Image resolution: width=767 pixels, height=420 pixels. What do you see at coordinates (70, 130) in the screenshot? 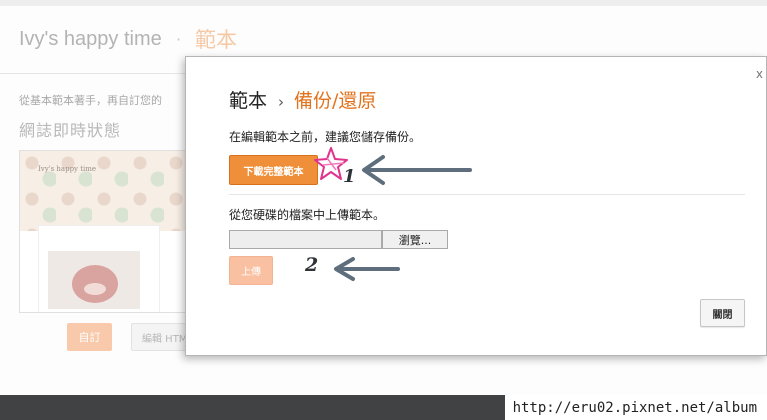
I see `live-blog-heading: 網誌即時狀態` at bounding box center [70, 130].